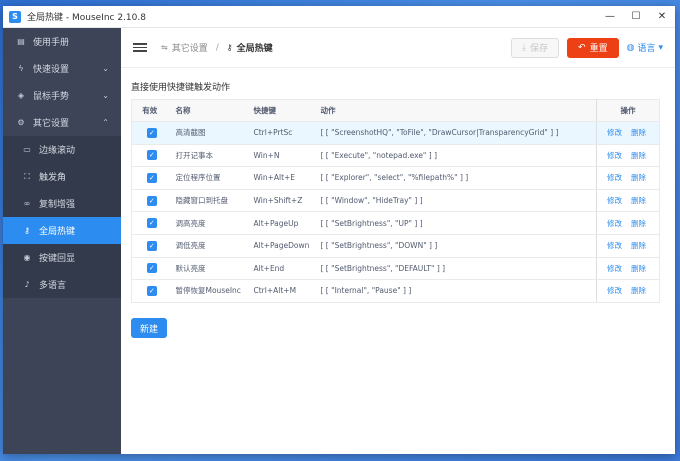 The height and width of the screenshot is (461, 680). Describe the element at coordinates (206, 223) in the screenshot. I see `row-name: 调高亮度` at that location.